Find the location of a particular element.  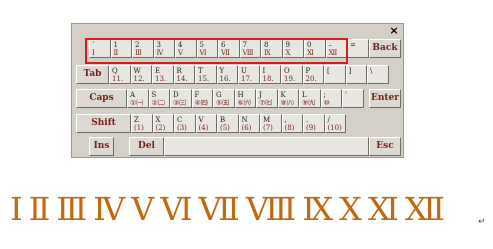

key-row1-4: 4Ⅴ is located at coordinates (186, 48).